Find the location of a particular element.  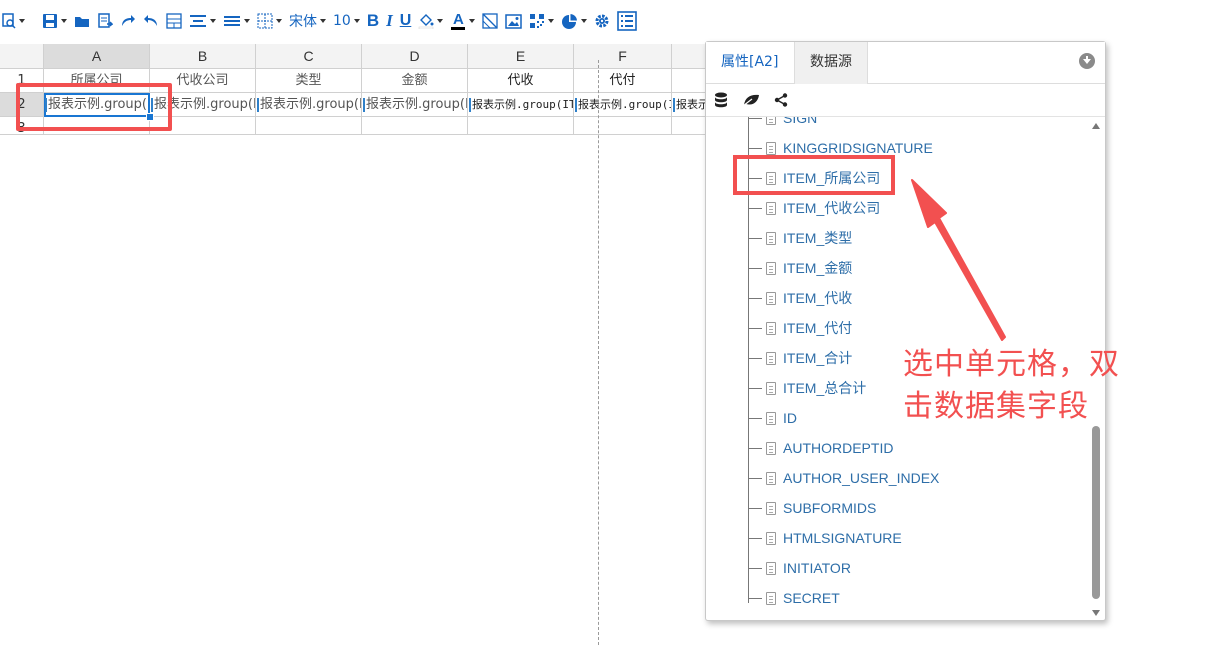

share-icon is located at coordinates (781, 100).